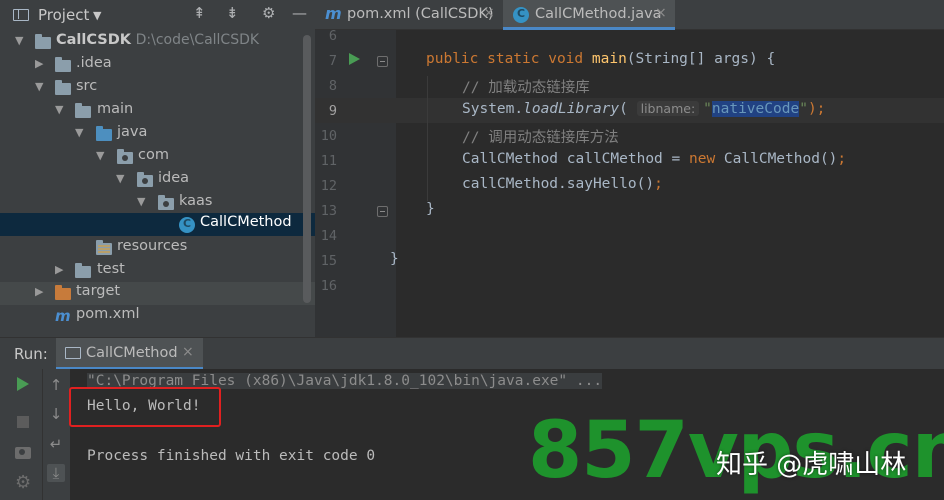 This screenshot has height=500, width=944. I want to click on tree-item-kaas: ▼ kaas, so click(157, 203).